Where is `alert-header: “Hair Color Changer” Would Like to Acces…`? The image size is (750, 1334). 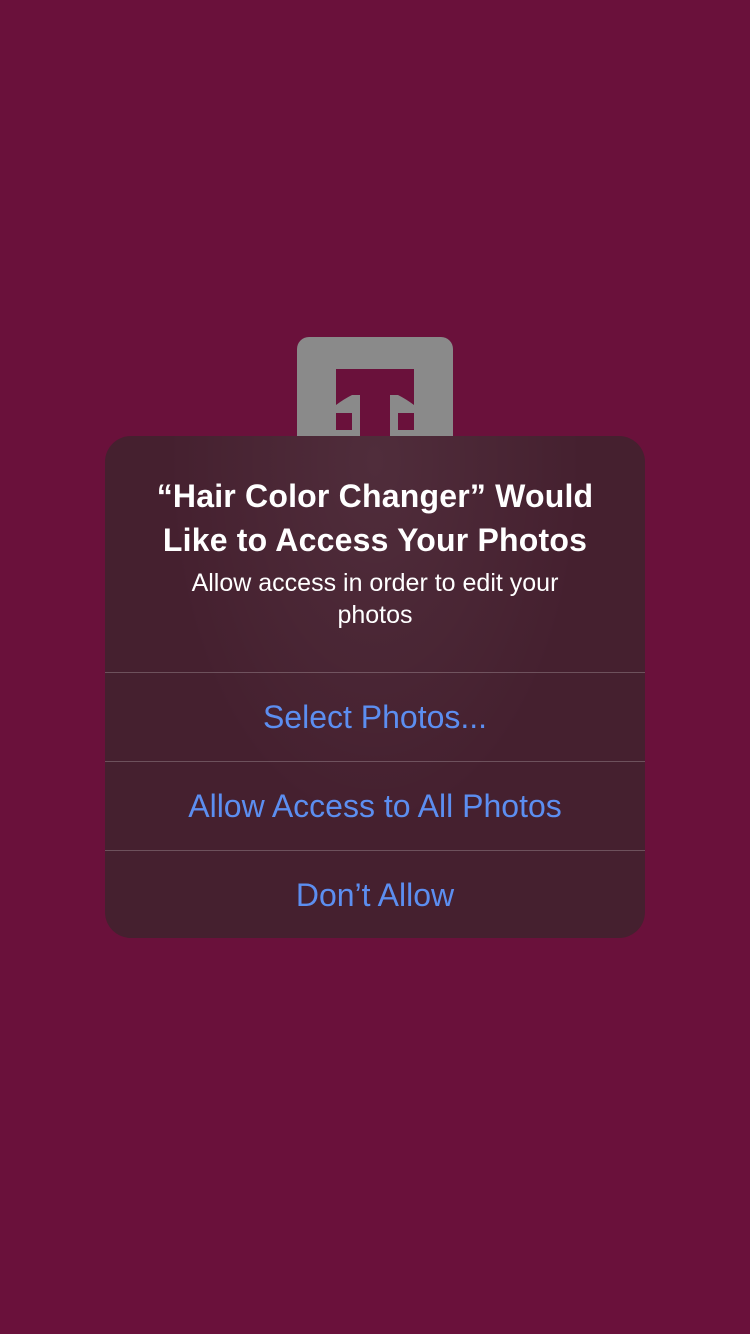 alert-header: “Hair Color Changer” Would Like to Acces… is located at coordinates (375, 554).